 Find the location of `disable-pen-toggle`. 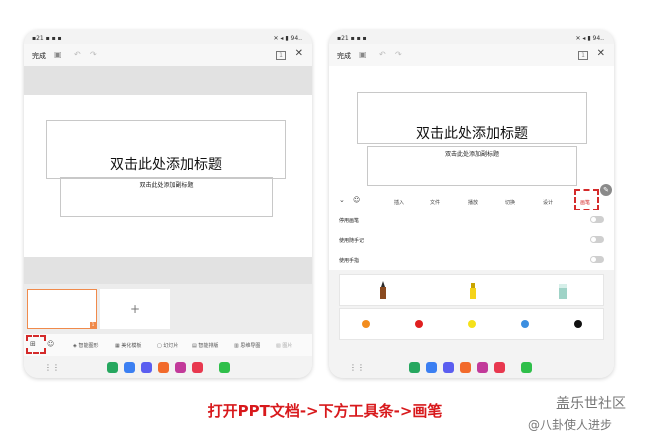

disable-pen-toggle is located at coordinates (597, 219).